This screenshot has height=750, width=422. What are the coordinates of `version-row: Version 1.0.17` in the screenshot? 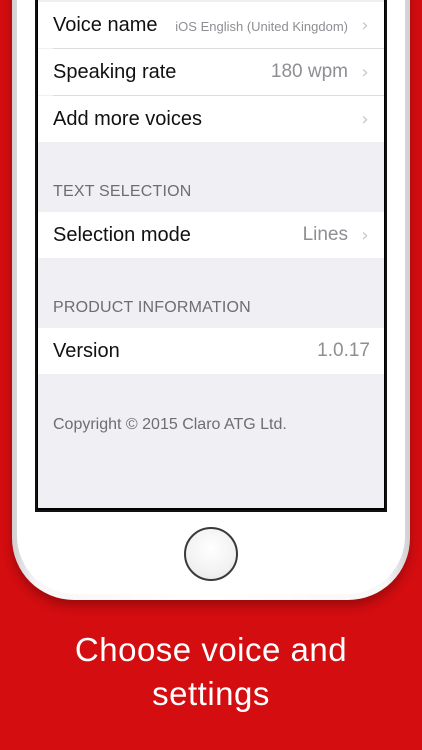 It's located at (211, 351).